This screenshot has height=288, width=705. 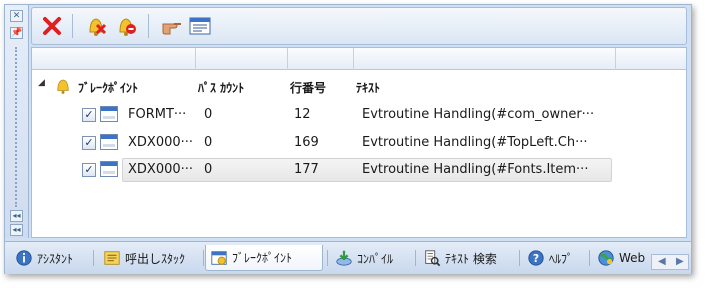 What do you see at coordinates (321, 59) in the screenshot?
I see `column-header-line` at bounding box center [321, 59].